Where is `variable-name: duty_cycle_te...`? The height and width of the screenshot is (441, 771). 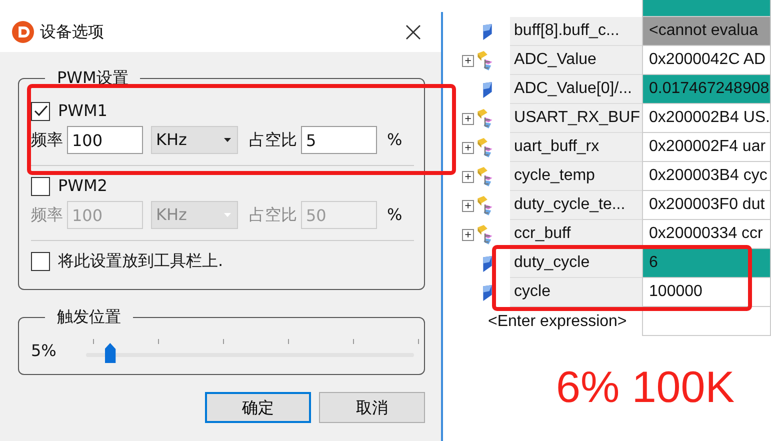 variable-name: duty_cycle_te... is located at coordinates (576, 205).